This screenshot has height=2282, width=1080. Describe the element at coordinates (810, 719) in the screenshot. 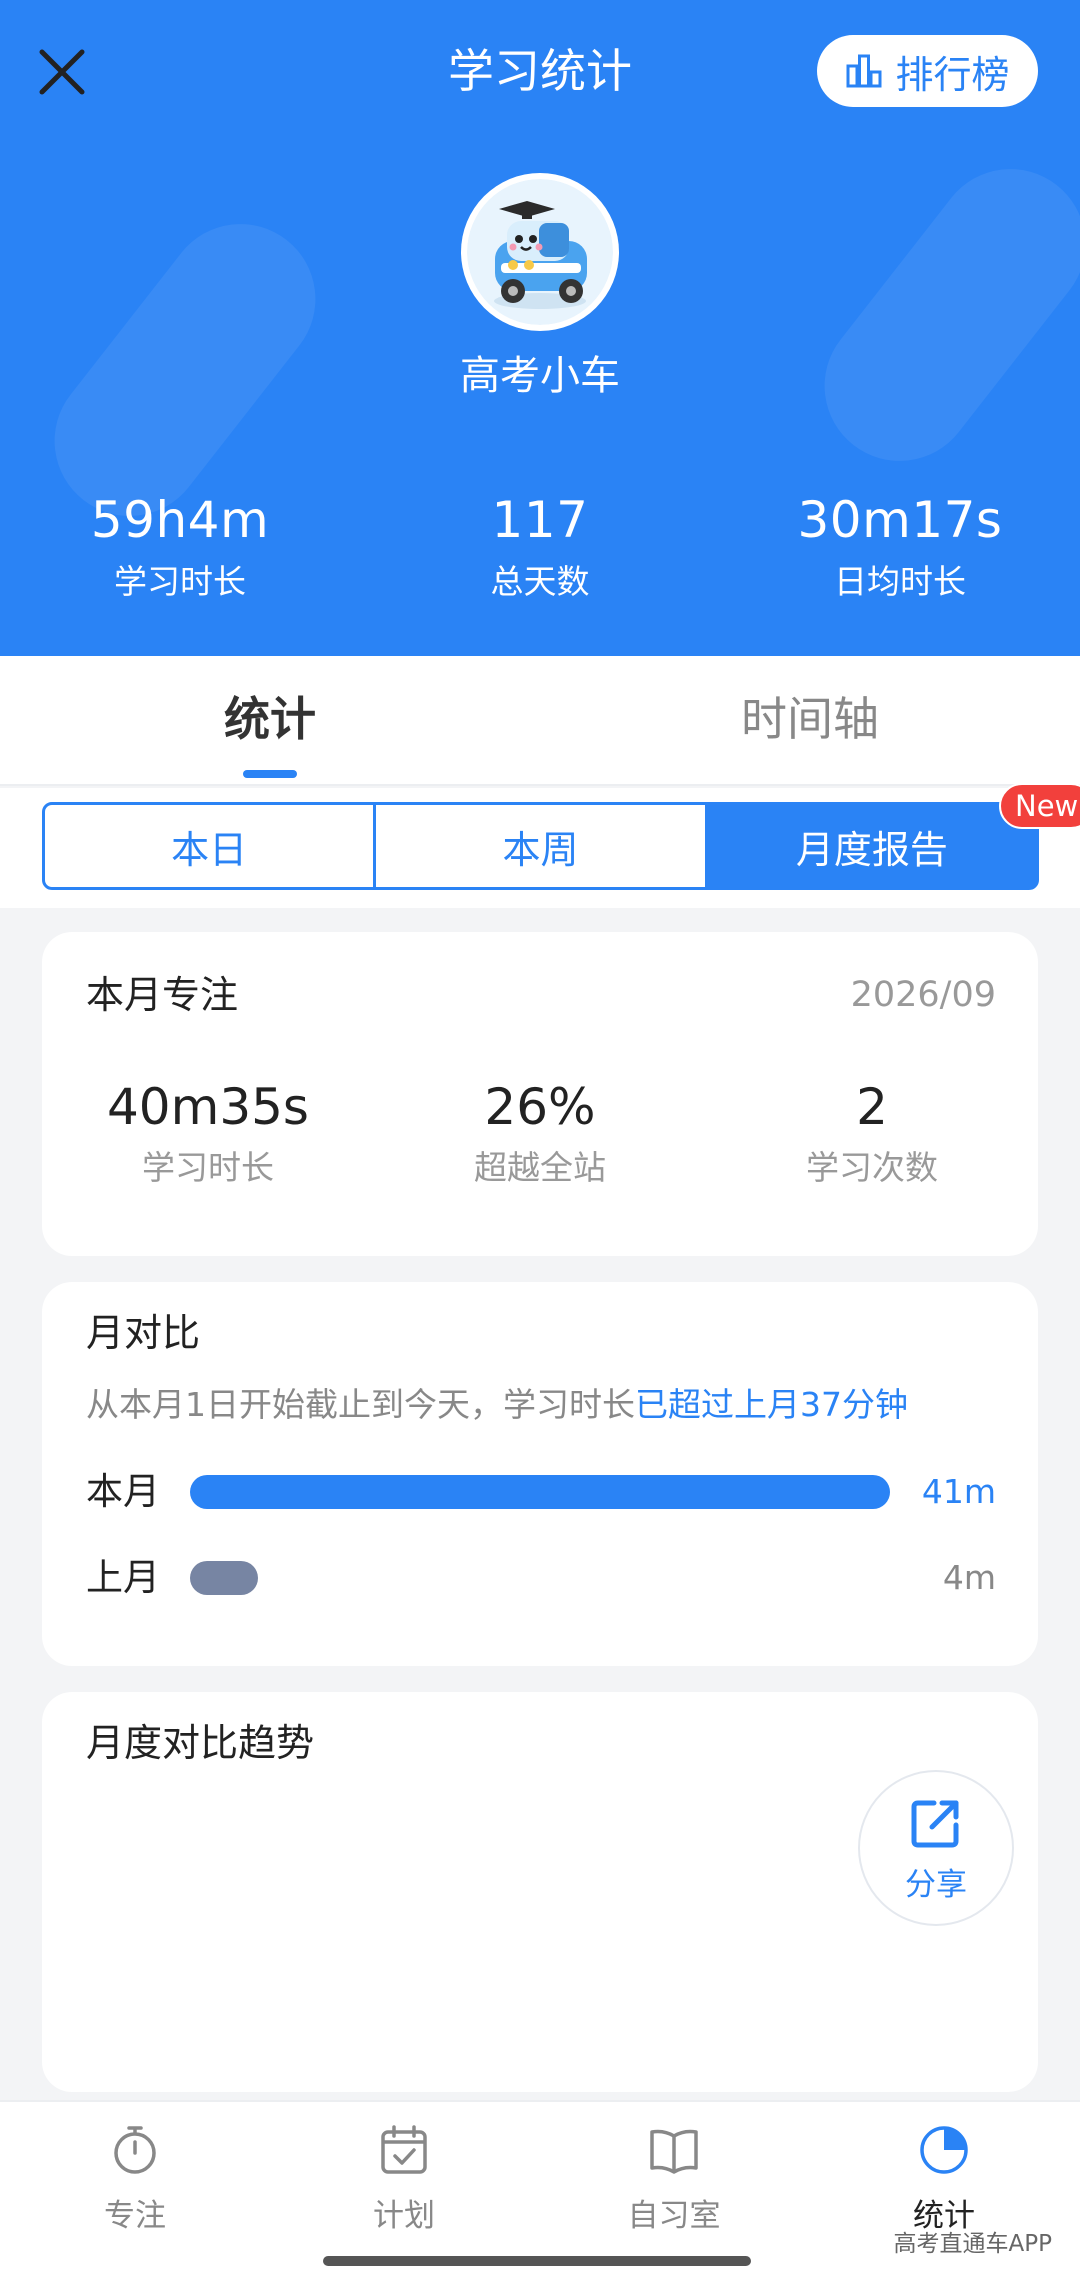

I see `tab-timeline: 时间轴` at that location.